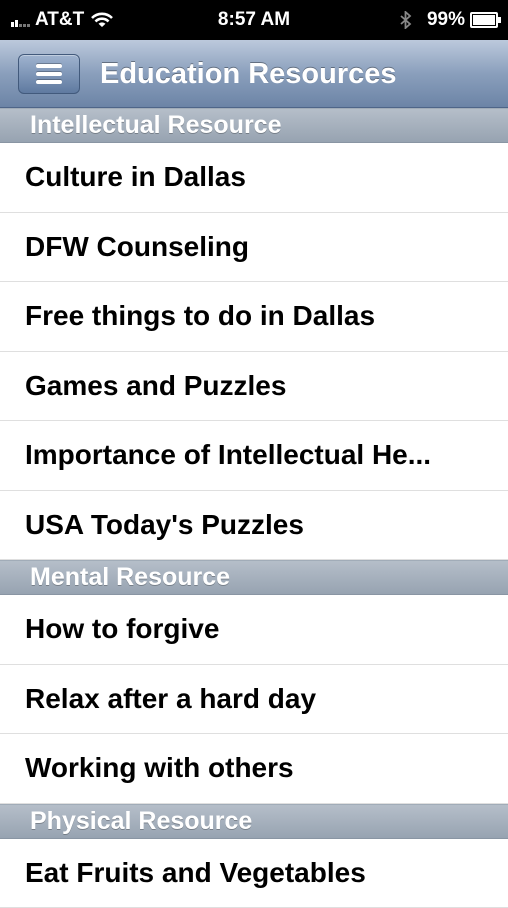 This screenshot has width=508, height=908. Describe the element at coordinates (195, 873) in the screenshot. I see `list-item-label: Eat Fruits and Vegetables` at that location.